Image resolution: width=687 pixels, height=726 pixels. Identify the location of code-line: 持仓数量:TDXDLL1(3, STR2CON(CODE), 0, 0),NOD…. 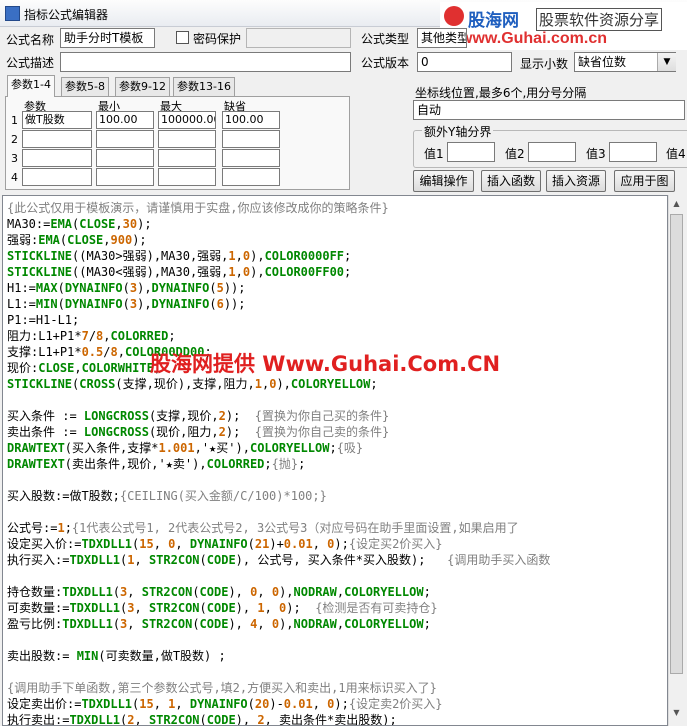
(219, 592).